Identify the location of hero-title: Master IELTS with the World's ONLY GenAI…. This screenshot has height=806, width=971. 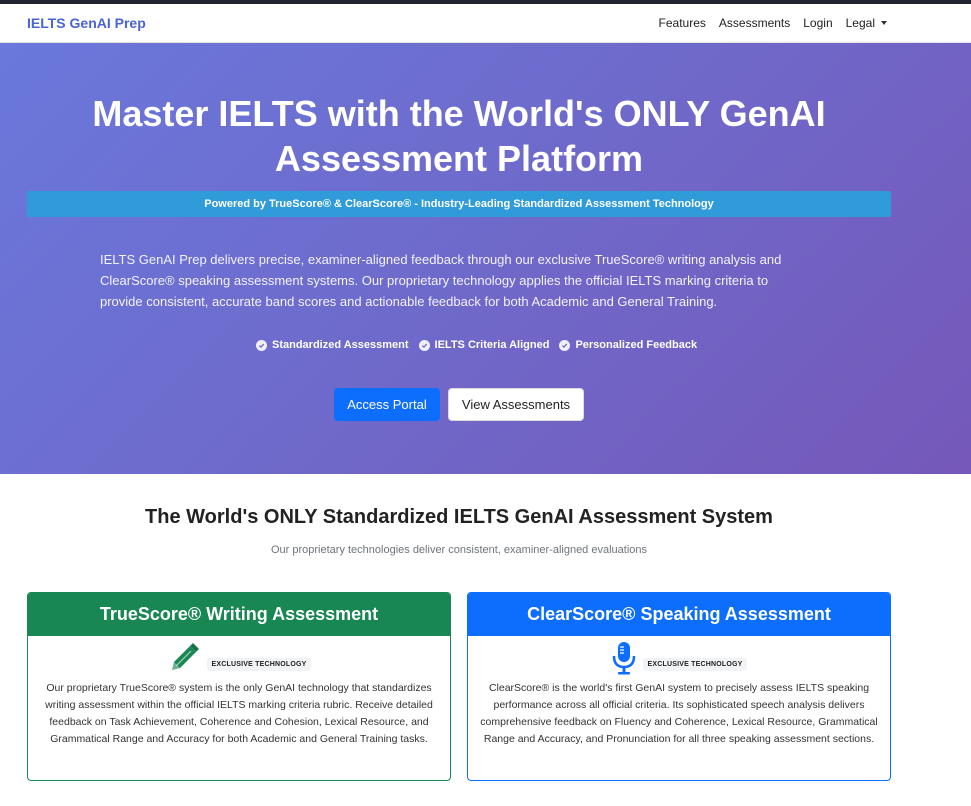
(459, 136).